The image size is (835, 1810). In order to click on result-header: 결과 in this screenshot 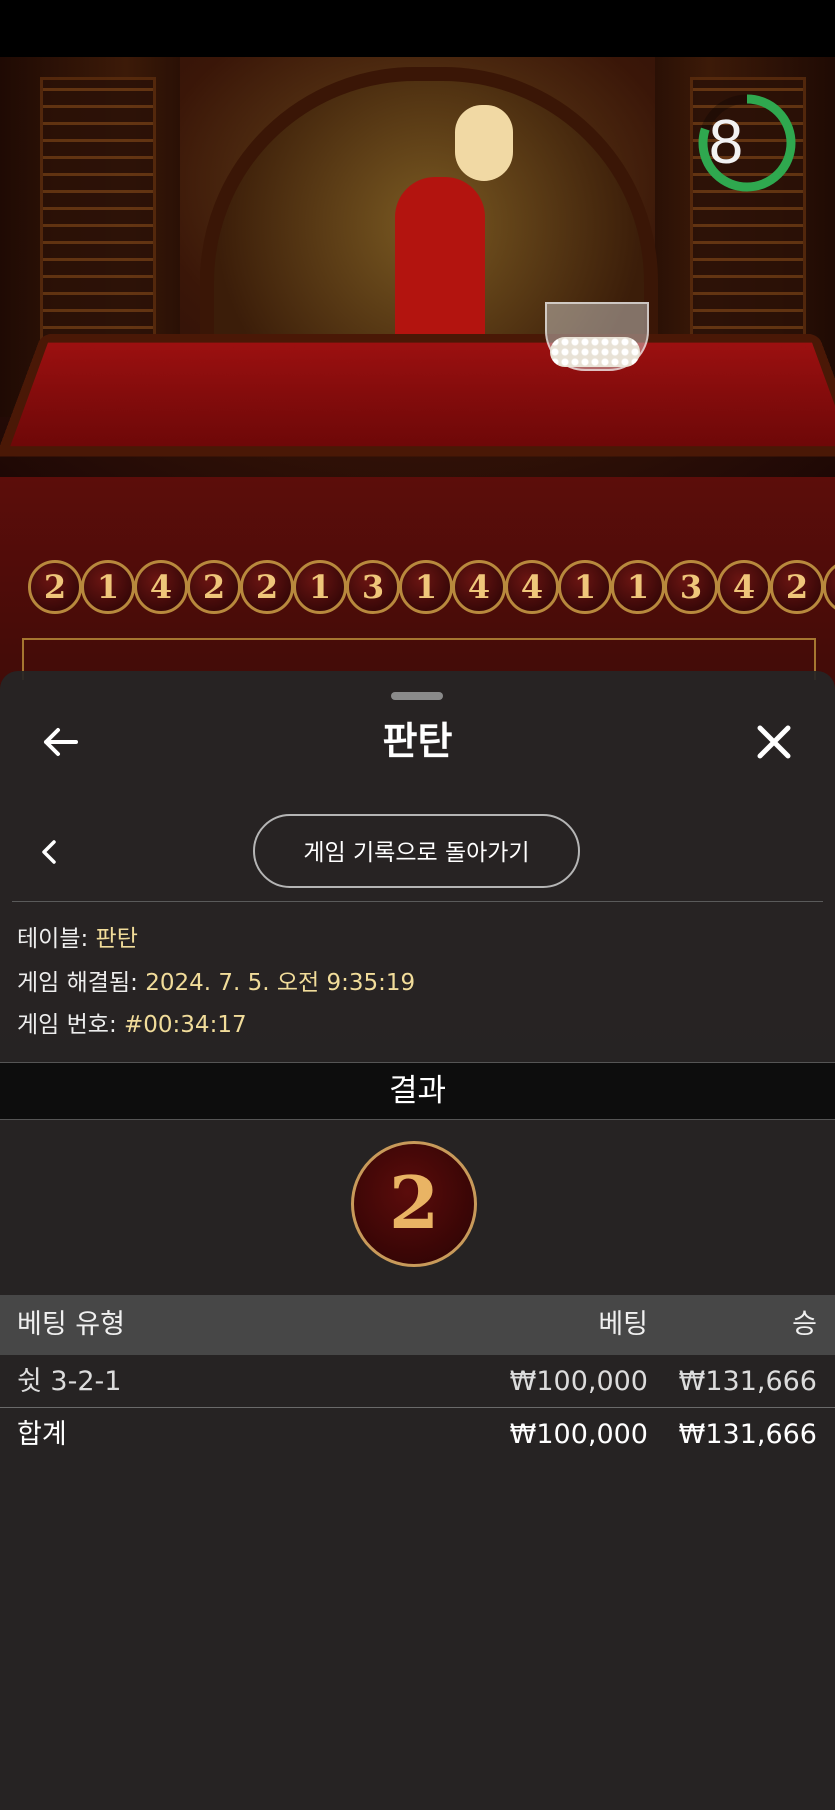, I will do `click(417, 1091)`.